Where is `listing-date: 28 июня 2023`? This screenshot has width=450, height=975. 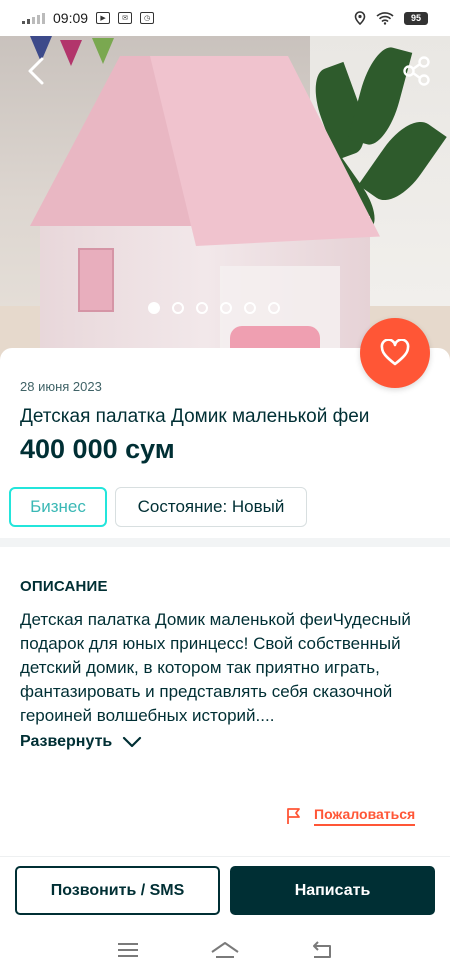
listing-date: 28 июня 2023 is located at coordinates (61, 386).